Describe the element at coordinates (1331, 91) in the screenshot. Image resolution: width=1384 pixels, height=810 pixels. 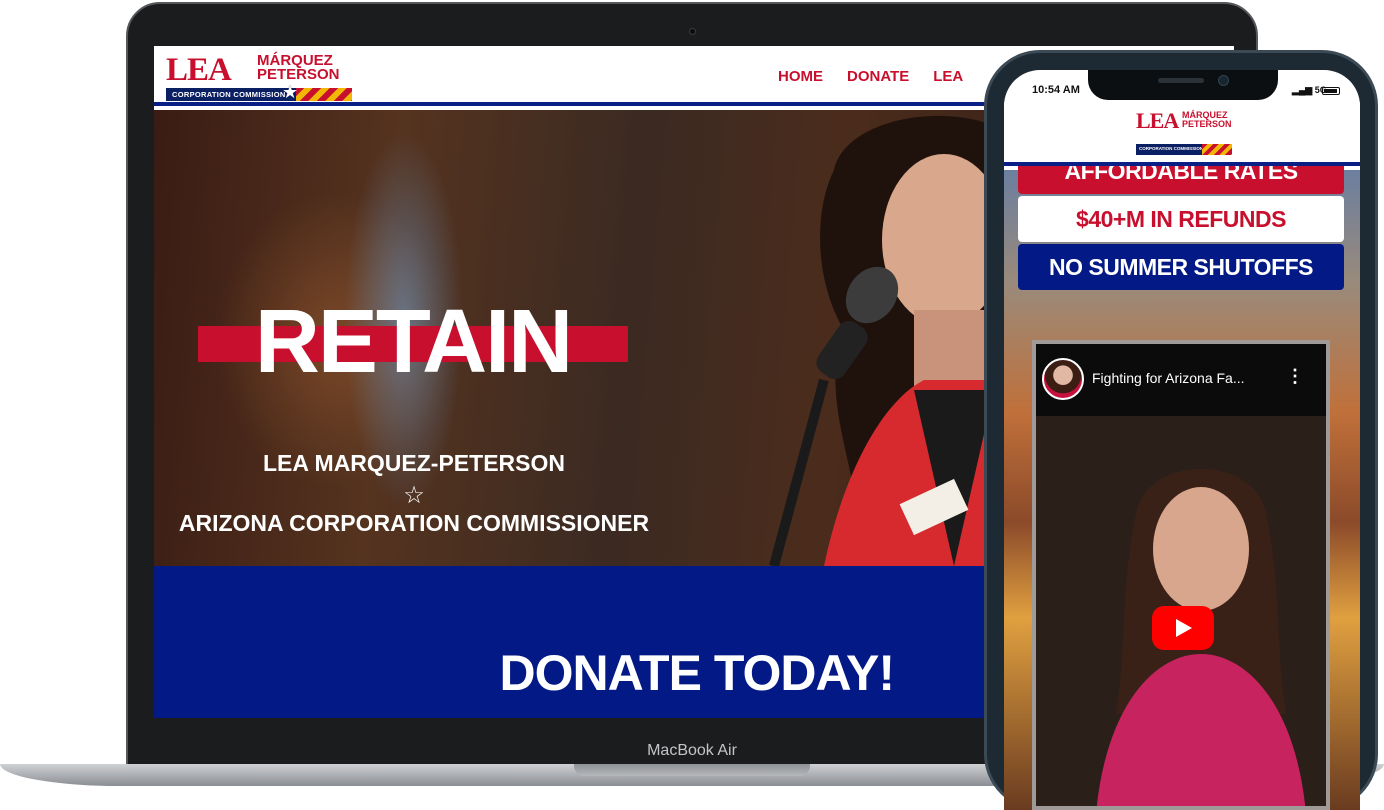
I see `battery-icon` at that location.